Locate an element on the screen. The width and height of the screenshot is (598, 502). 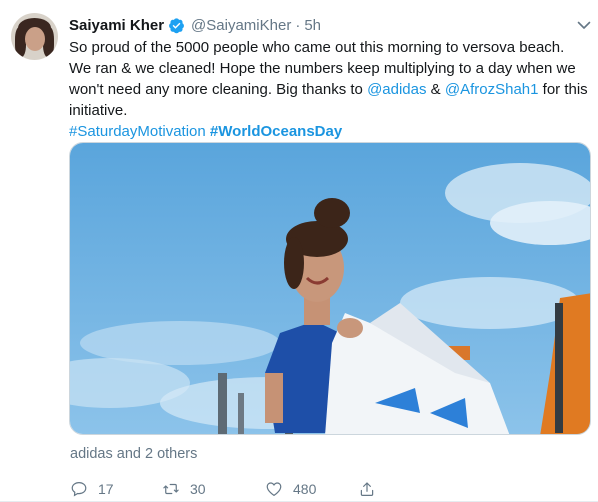
hashtag-line: #SaturdayMotivation #WorldOceansDay is located at coordinates (329, 131).